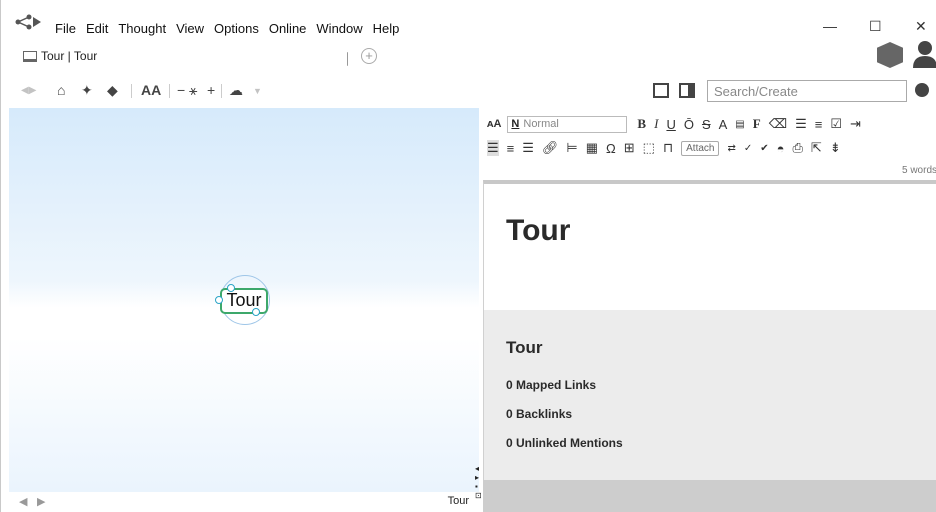 This screenshot has height=512, width=936. What do you see at coordinates (23, 501) in the screenshot?
I see `history-back-button: ◀` at bounding box center [23, 501].